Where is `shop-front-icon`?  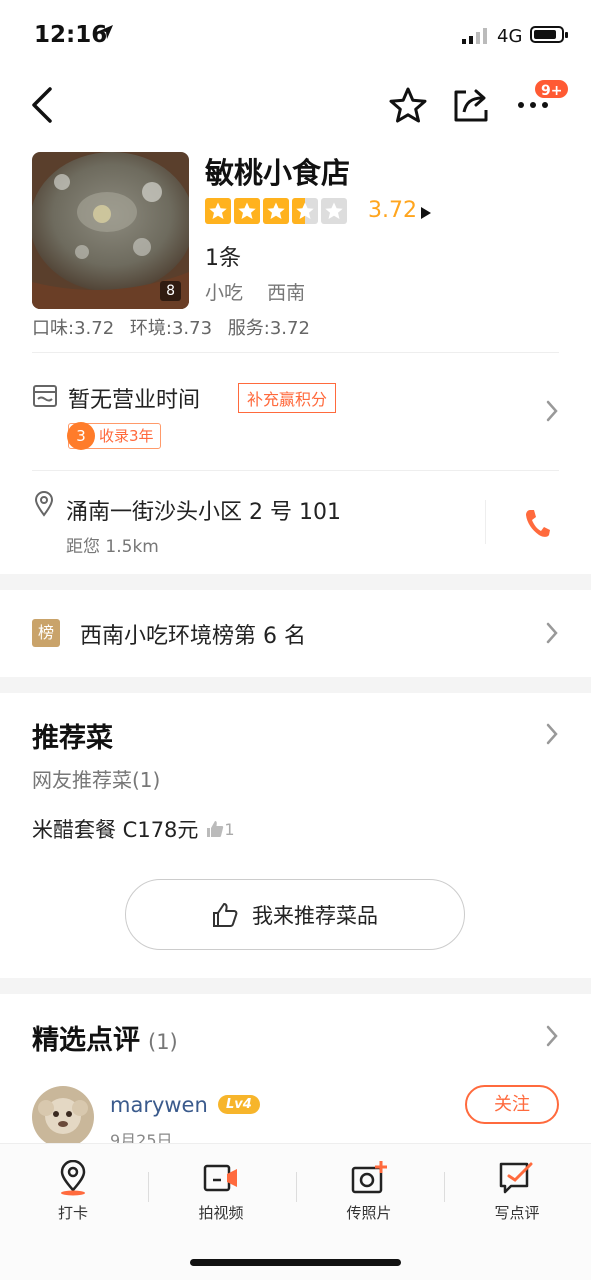
shop-front-icon is located at coordinates (45, 398).